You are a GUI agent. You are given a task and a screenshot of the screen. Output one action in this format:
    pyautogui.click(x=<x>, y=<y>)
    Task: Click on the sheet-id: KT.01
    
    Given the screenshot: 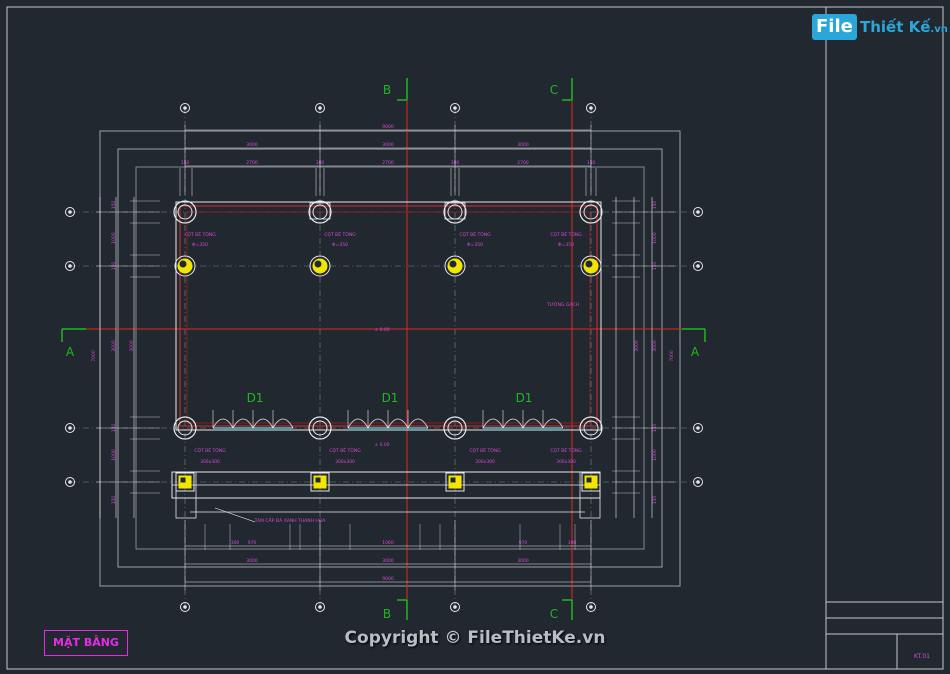 What is the action you would take?
    pyautogui.click(x=922, y=656)
    